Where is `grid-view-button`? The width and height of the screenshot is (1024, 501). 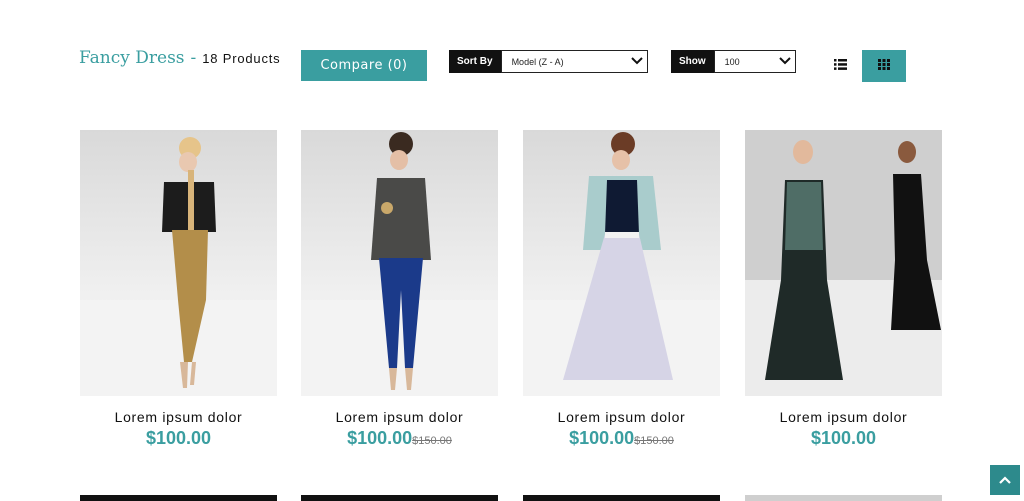 grid-view-button is located at coordinates (884, 66).